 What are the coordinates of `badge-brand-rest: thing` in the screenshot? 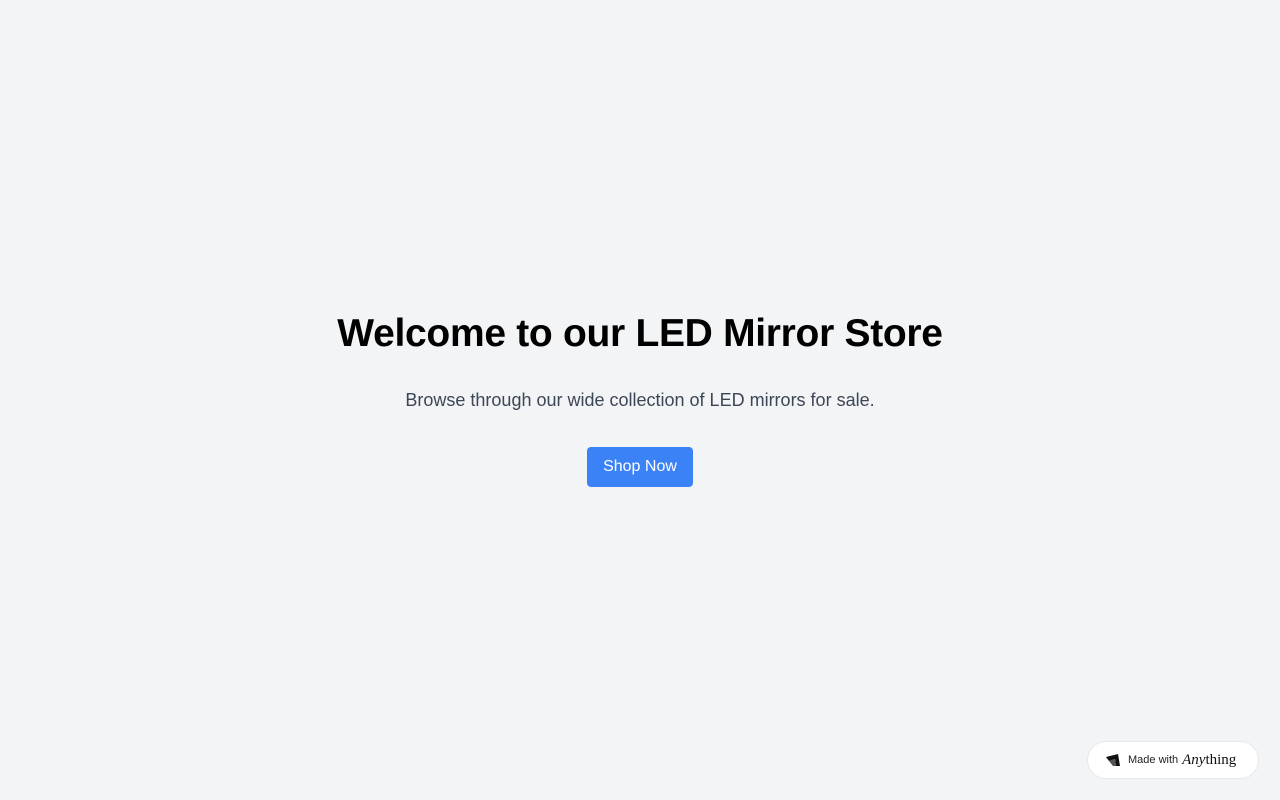 It's located at (1221, 759).